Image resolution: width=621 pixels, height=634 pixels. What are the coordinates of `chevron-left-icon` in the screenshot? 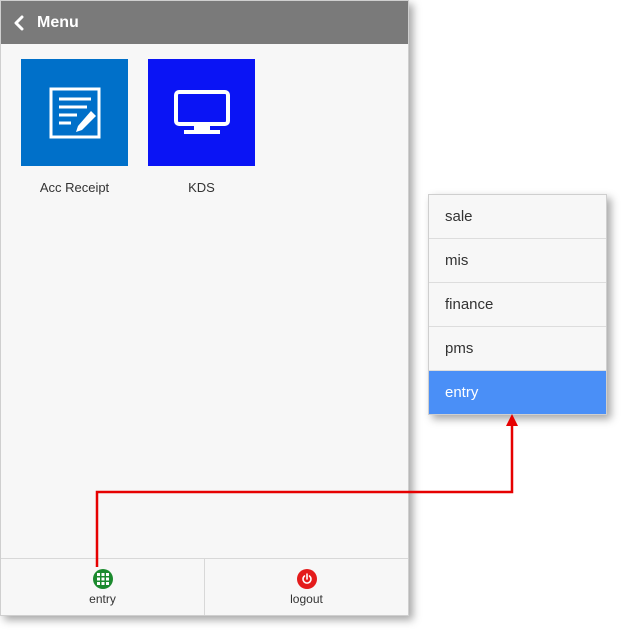 It's located at (19, 22).